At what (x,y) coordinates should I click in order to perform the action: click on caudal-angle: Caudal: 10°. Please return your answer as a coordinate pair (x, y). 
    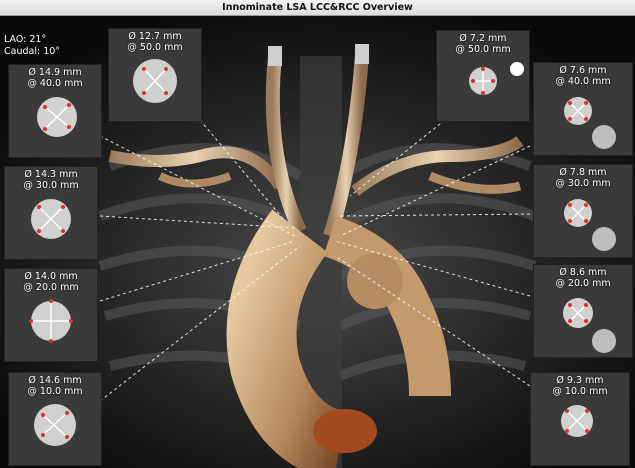
    Looking at the image, I should click on (32, 51).